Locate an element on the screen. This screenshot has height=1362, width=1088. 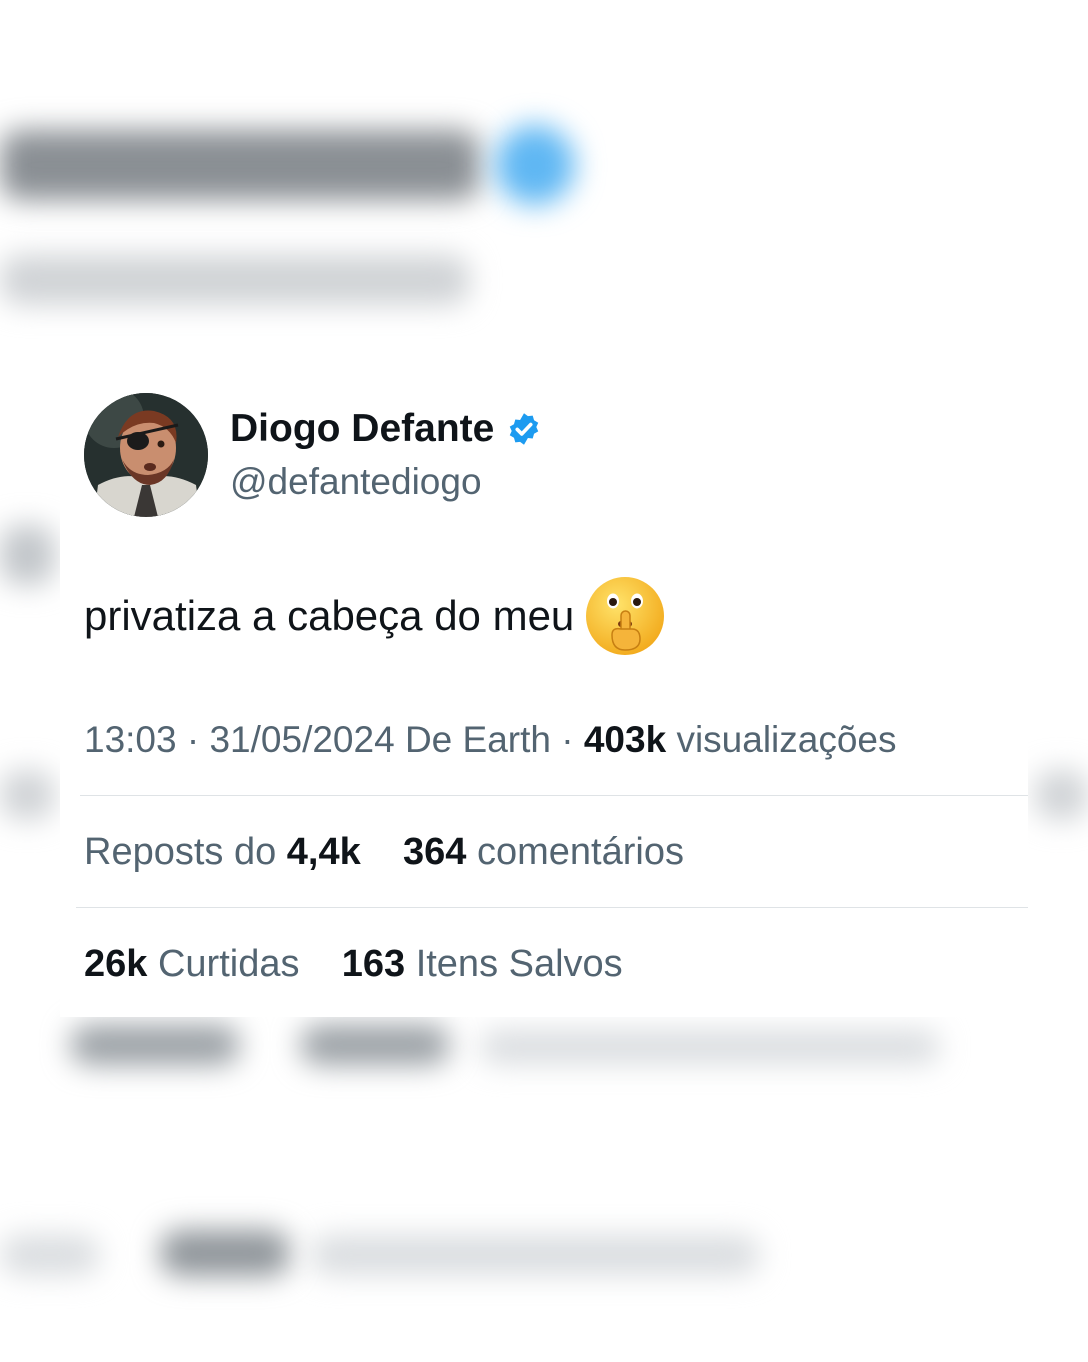
avatar-photo-icon is located at coordinates (146, 455).